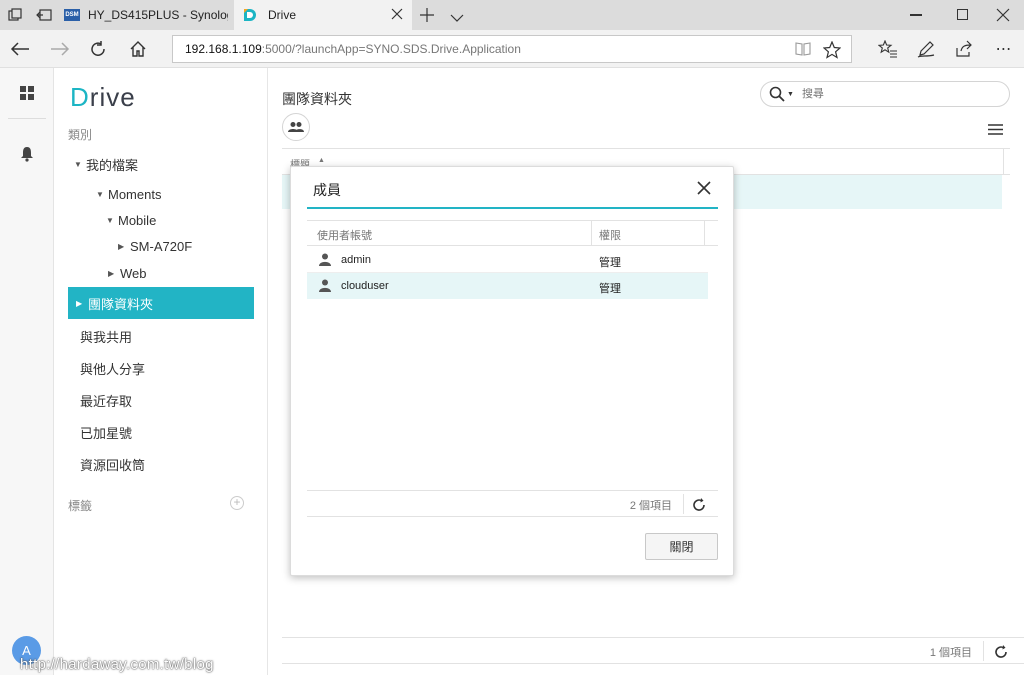 This screenshot has height=675, width=1024. Describe the element at coordinates (507, 286) in the screenshot. I see `table-row: clouduser 管理` at that location.